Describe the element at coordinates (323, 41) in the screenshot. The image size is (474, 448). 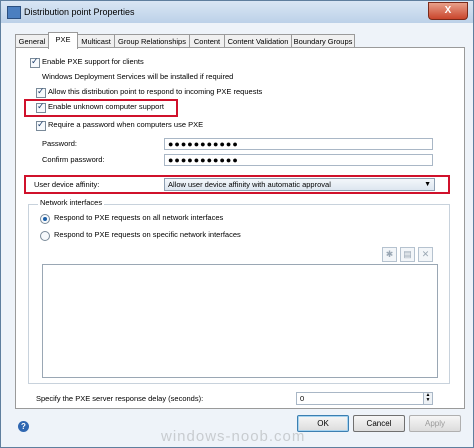
I see `tab-boundary-groups: Boundary Groups` at that location.